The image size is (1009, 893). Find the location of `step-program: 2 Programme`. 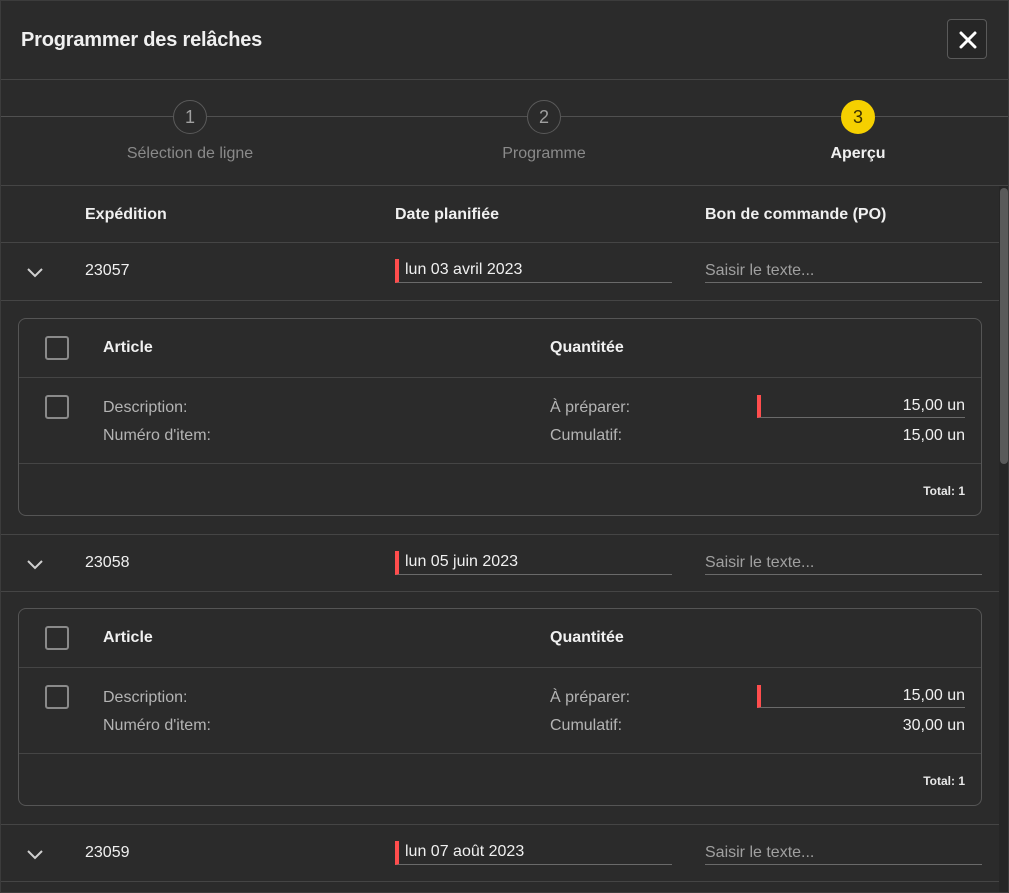

step-program: 2 Programme is located at coordinates (544, 131).